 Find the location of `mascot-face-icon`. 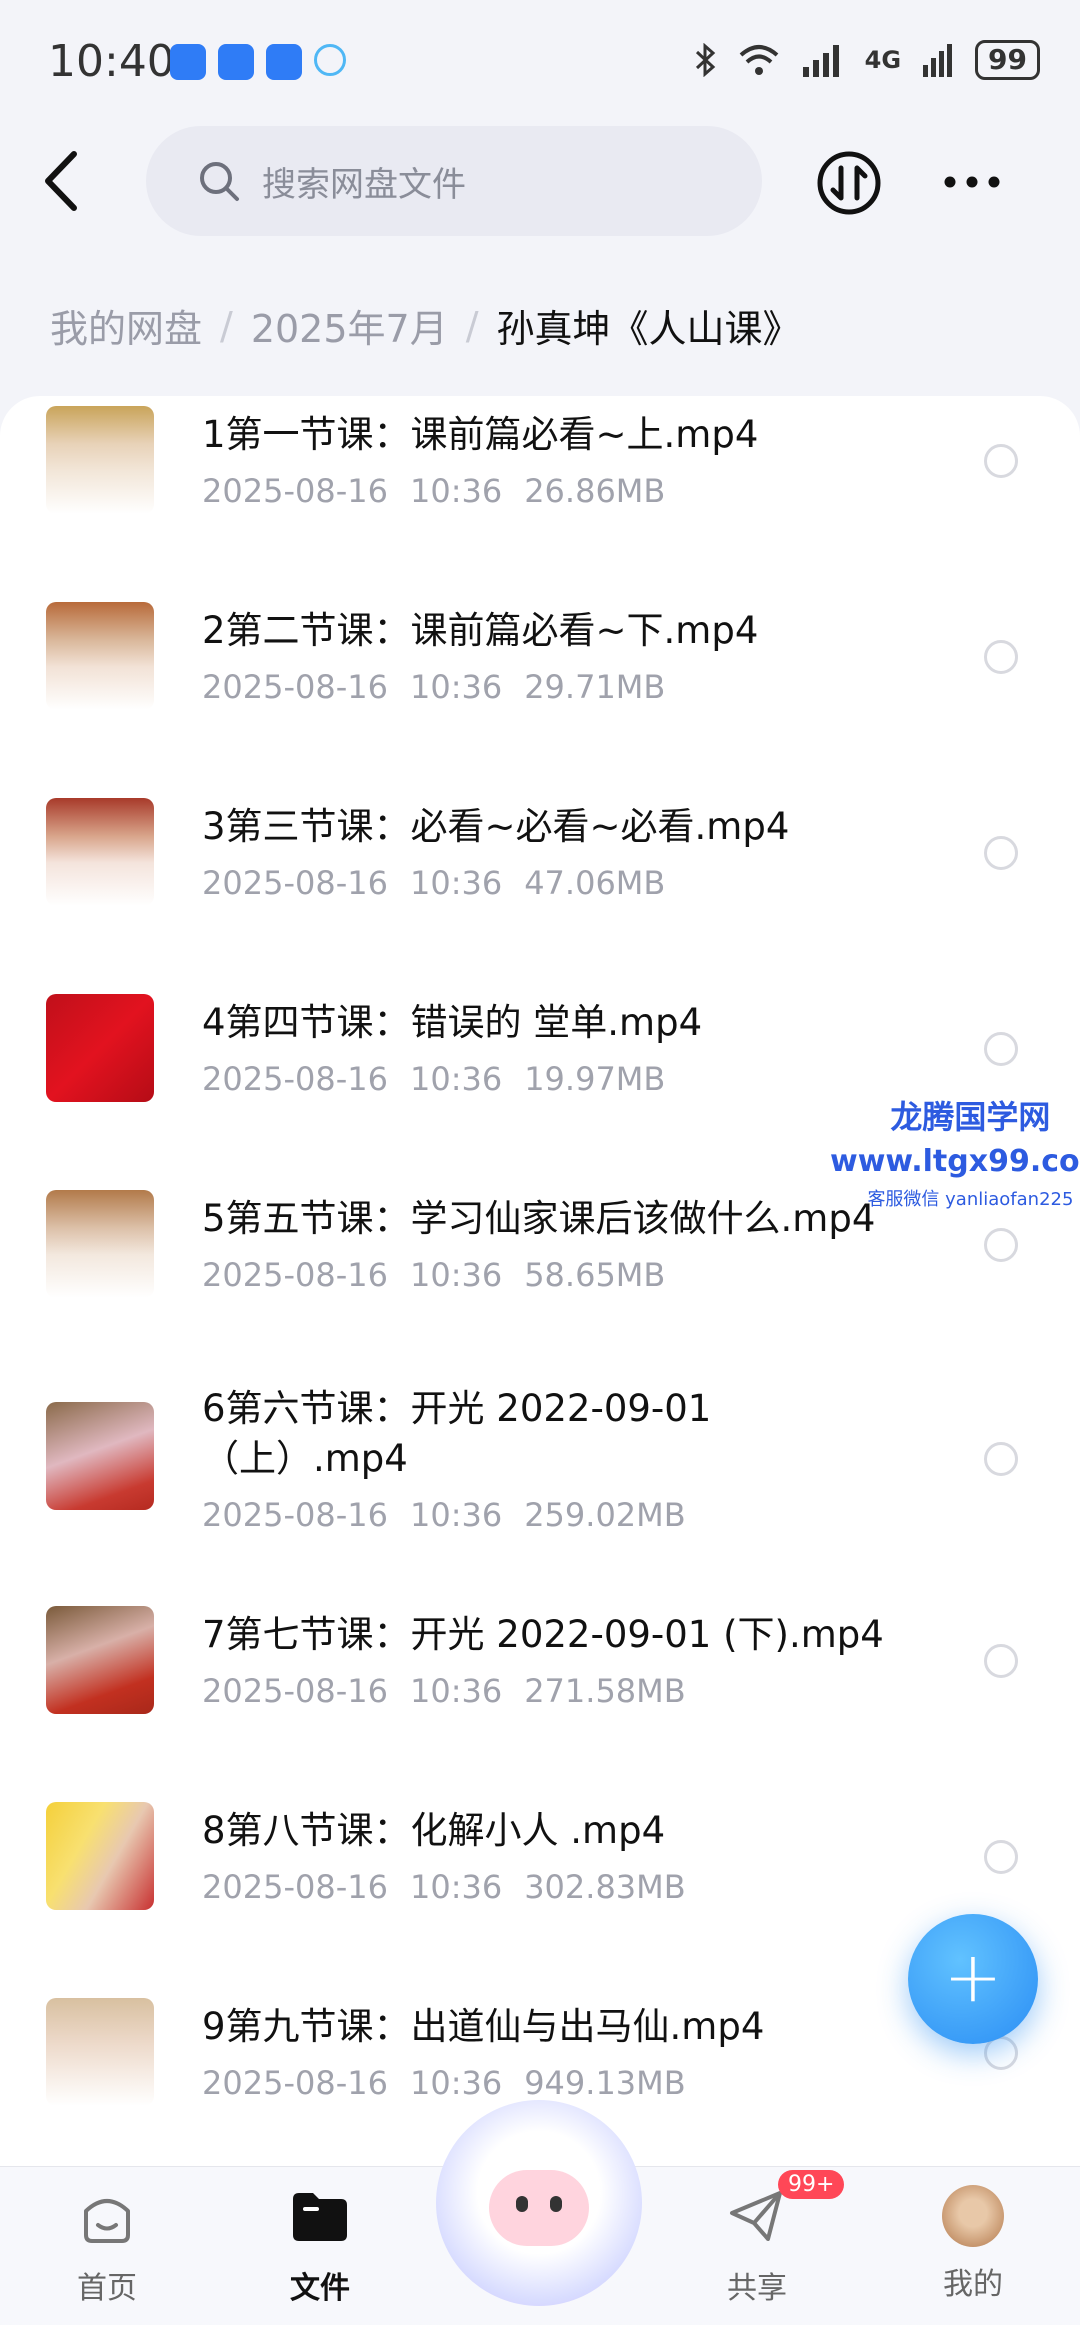

mascot-face-icon is located at coordinates (539, 2208).